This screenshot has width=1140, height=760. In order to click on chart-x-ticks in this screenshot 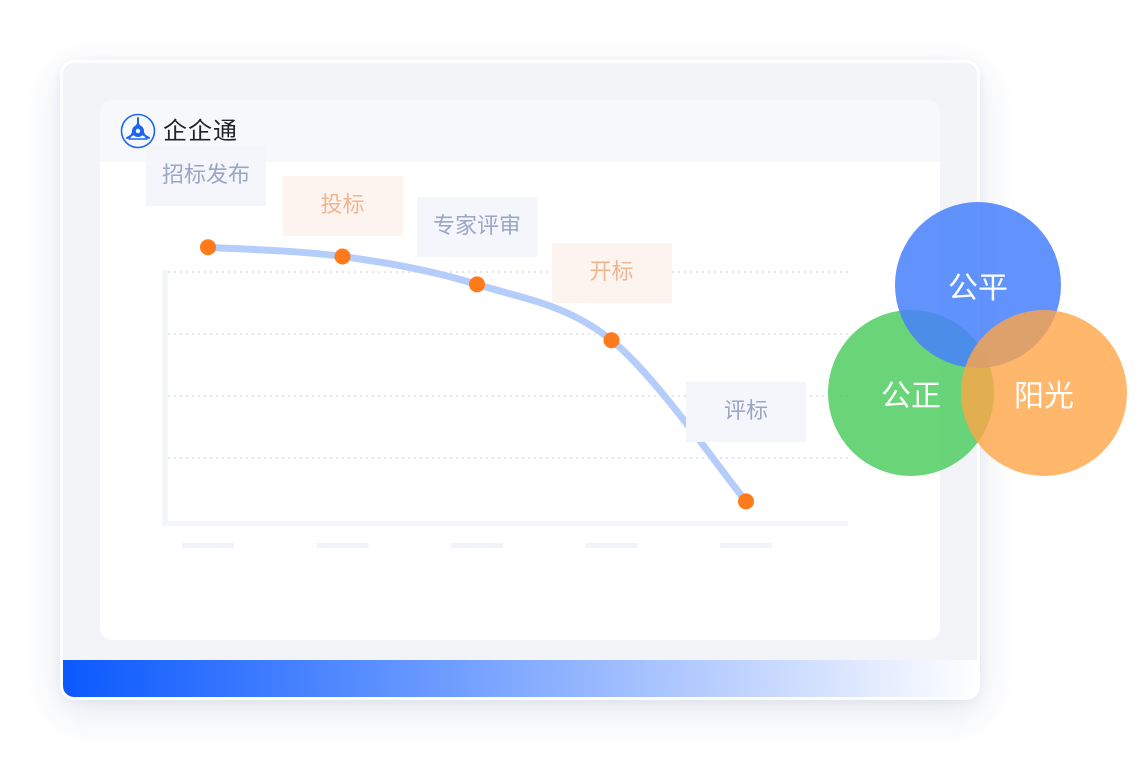, I will do `click(477, 545)`.